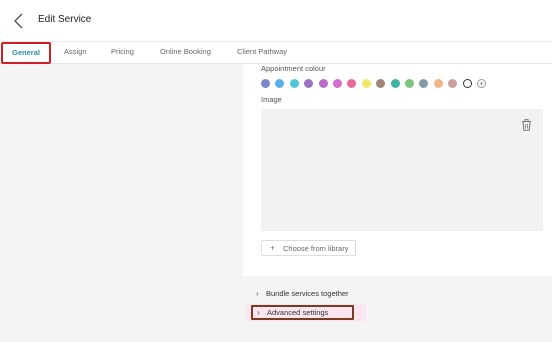 The width and height of the screenshot is (552, 342). I want to click on tab-client-pathway: Client Pathway, so click(262, 53).